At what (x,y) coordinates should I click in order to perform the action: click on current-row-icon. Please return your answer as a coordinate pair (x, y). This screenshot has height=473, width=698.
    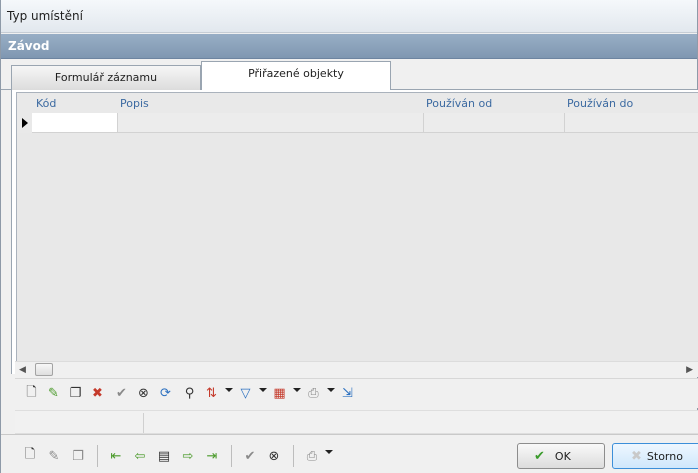
    Looking at the image, I should click on (25, 123).